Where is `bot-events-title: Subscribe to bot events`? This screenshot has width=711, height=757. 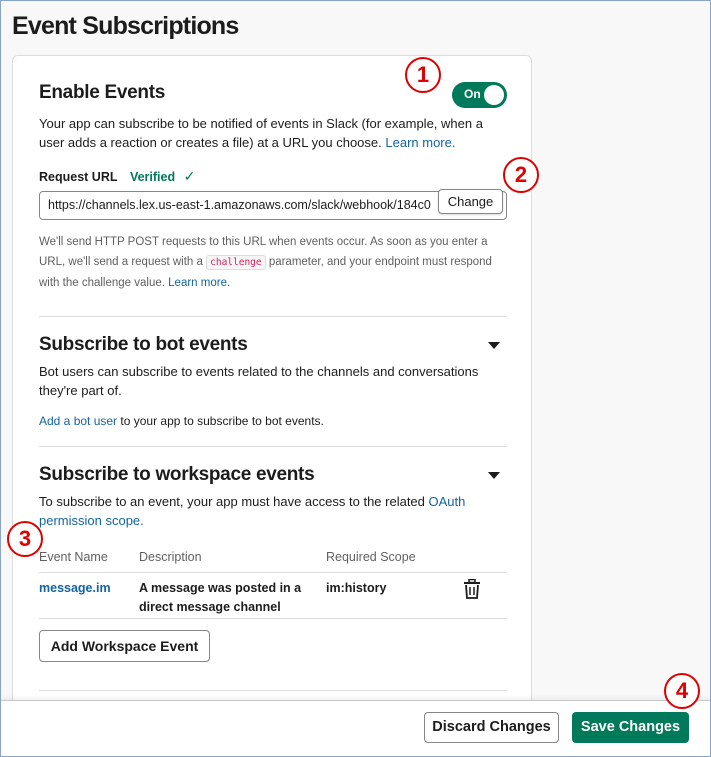 bot-events-title: Subscribe to bot events is located at coordinates (143, 344).